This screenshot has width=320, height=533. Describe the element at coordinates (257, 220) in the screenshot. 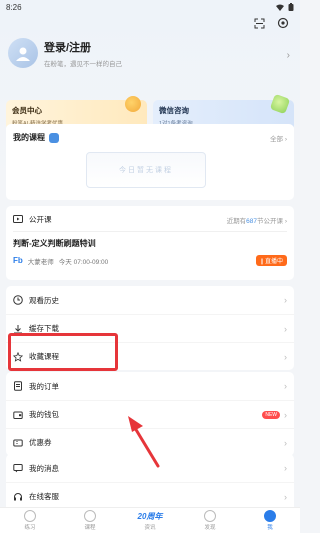

I see `public-class-count: 近期有687节公开课 ›` at that location.